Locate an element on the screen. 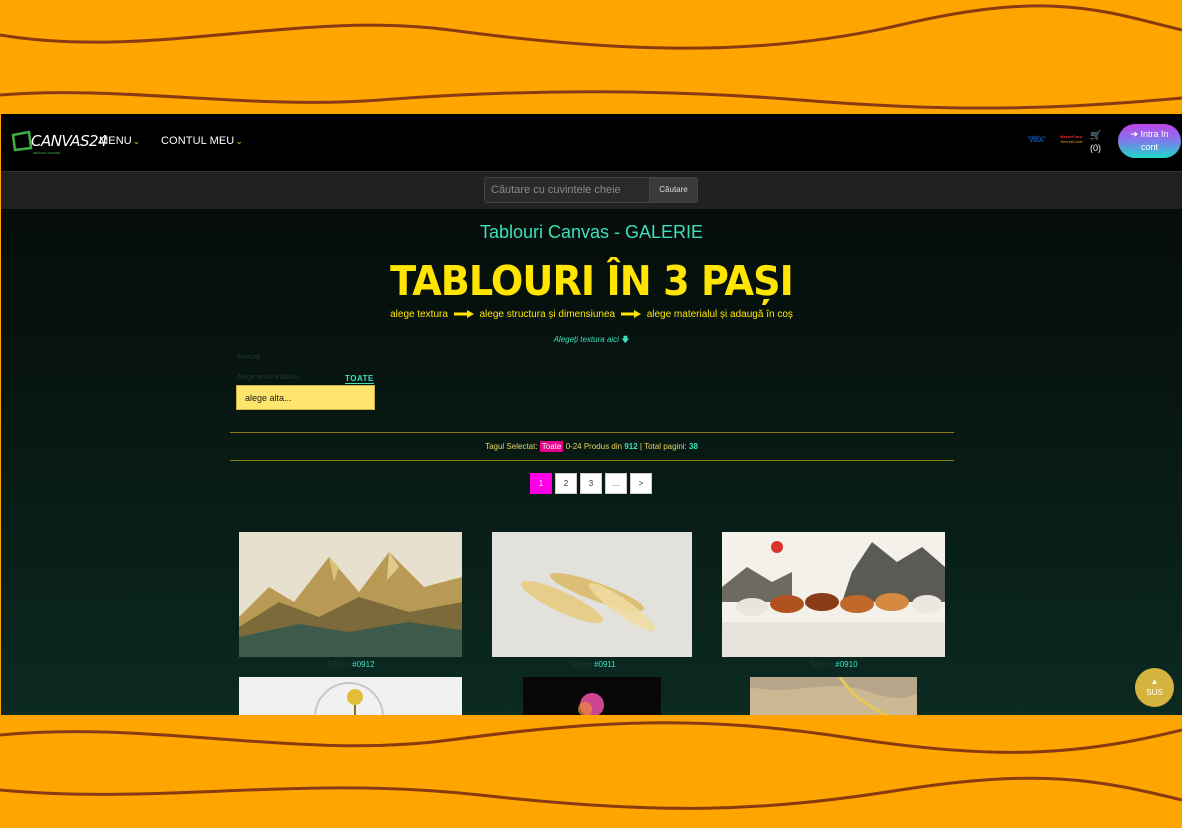 This screenshot has width=1182, height=828. texture-label: Textură is located at coordinates (248, 357).